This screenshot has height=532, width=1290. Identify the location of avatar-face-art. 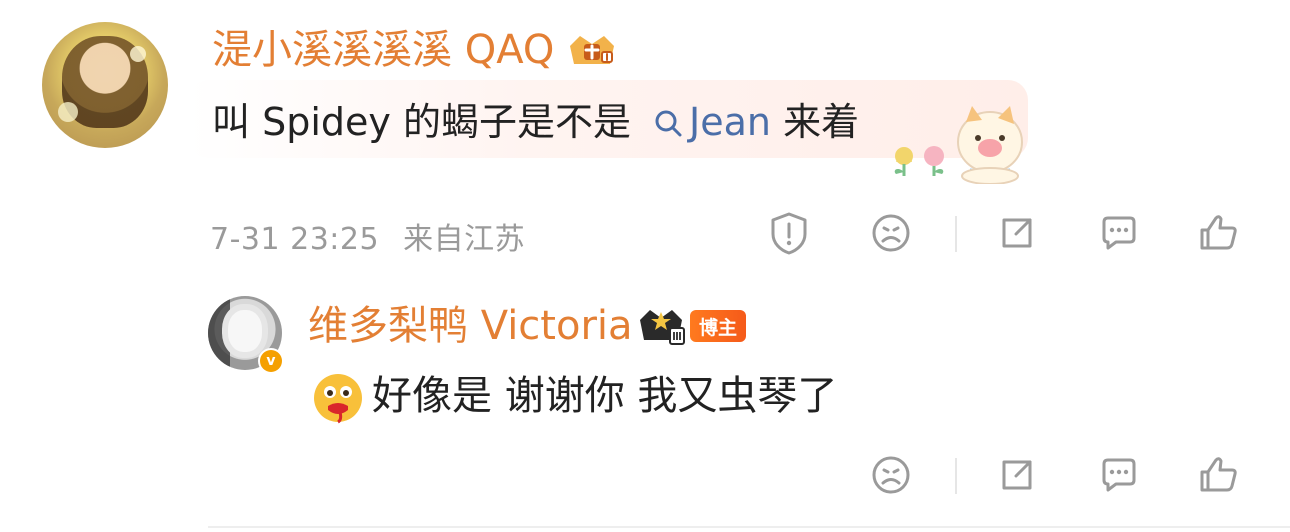
(245, 331).